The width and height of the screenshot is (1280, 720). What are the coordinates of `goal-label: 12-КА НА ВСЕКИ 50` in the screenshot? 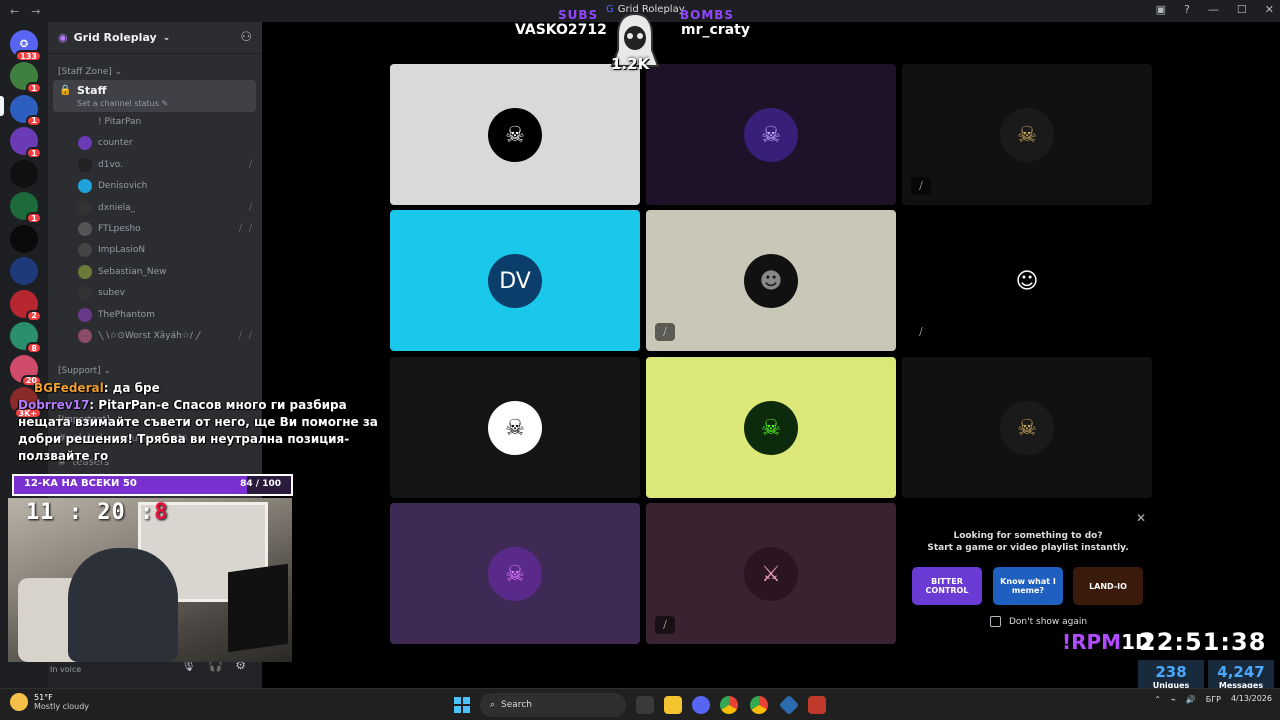 It's located at (80, 483).